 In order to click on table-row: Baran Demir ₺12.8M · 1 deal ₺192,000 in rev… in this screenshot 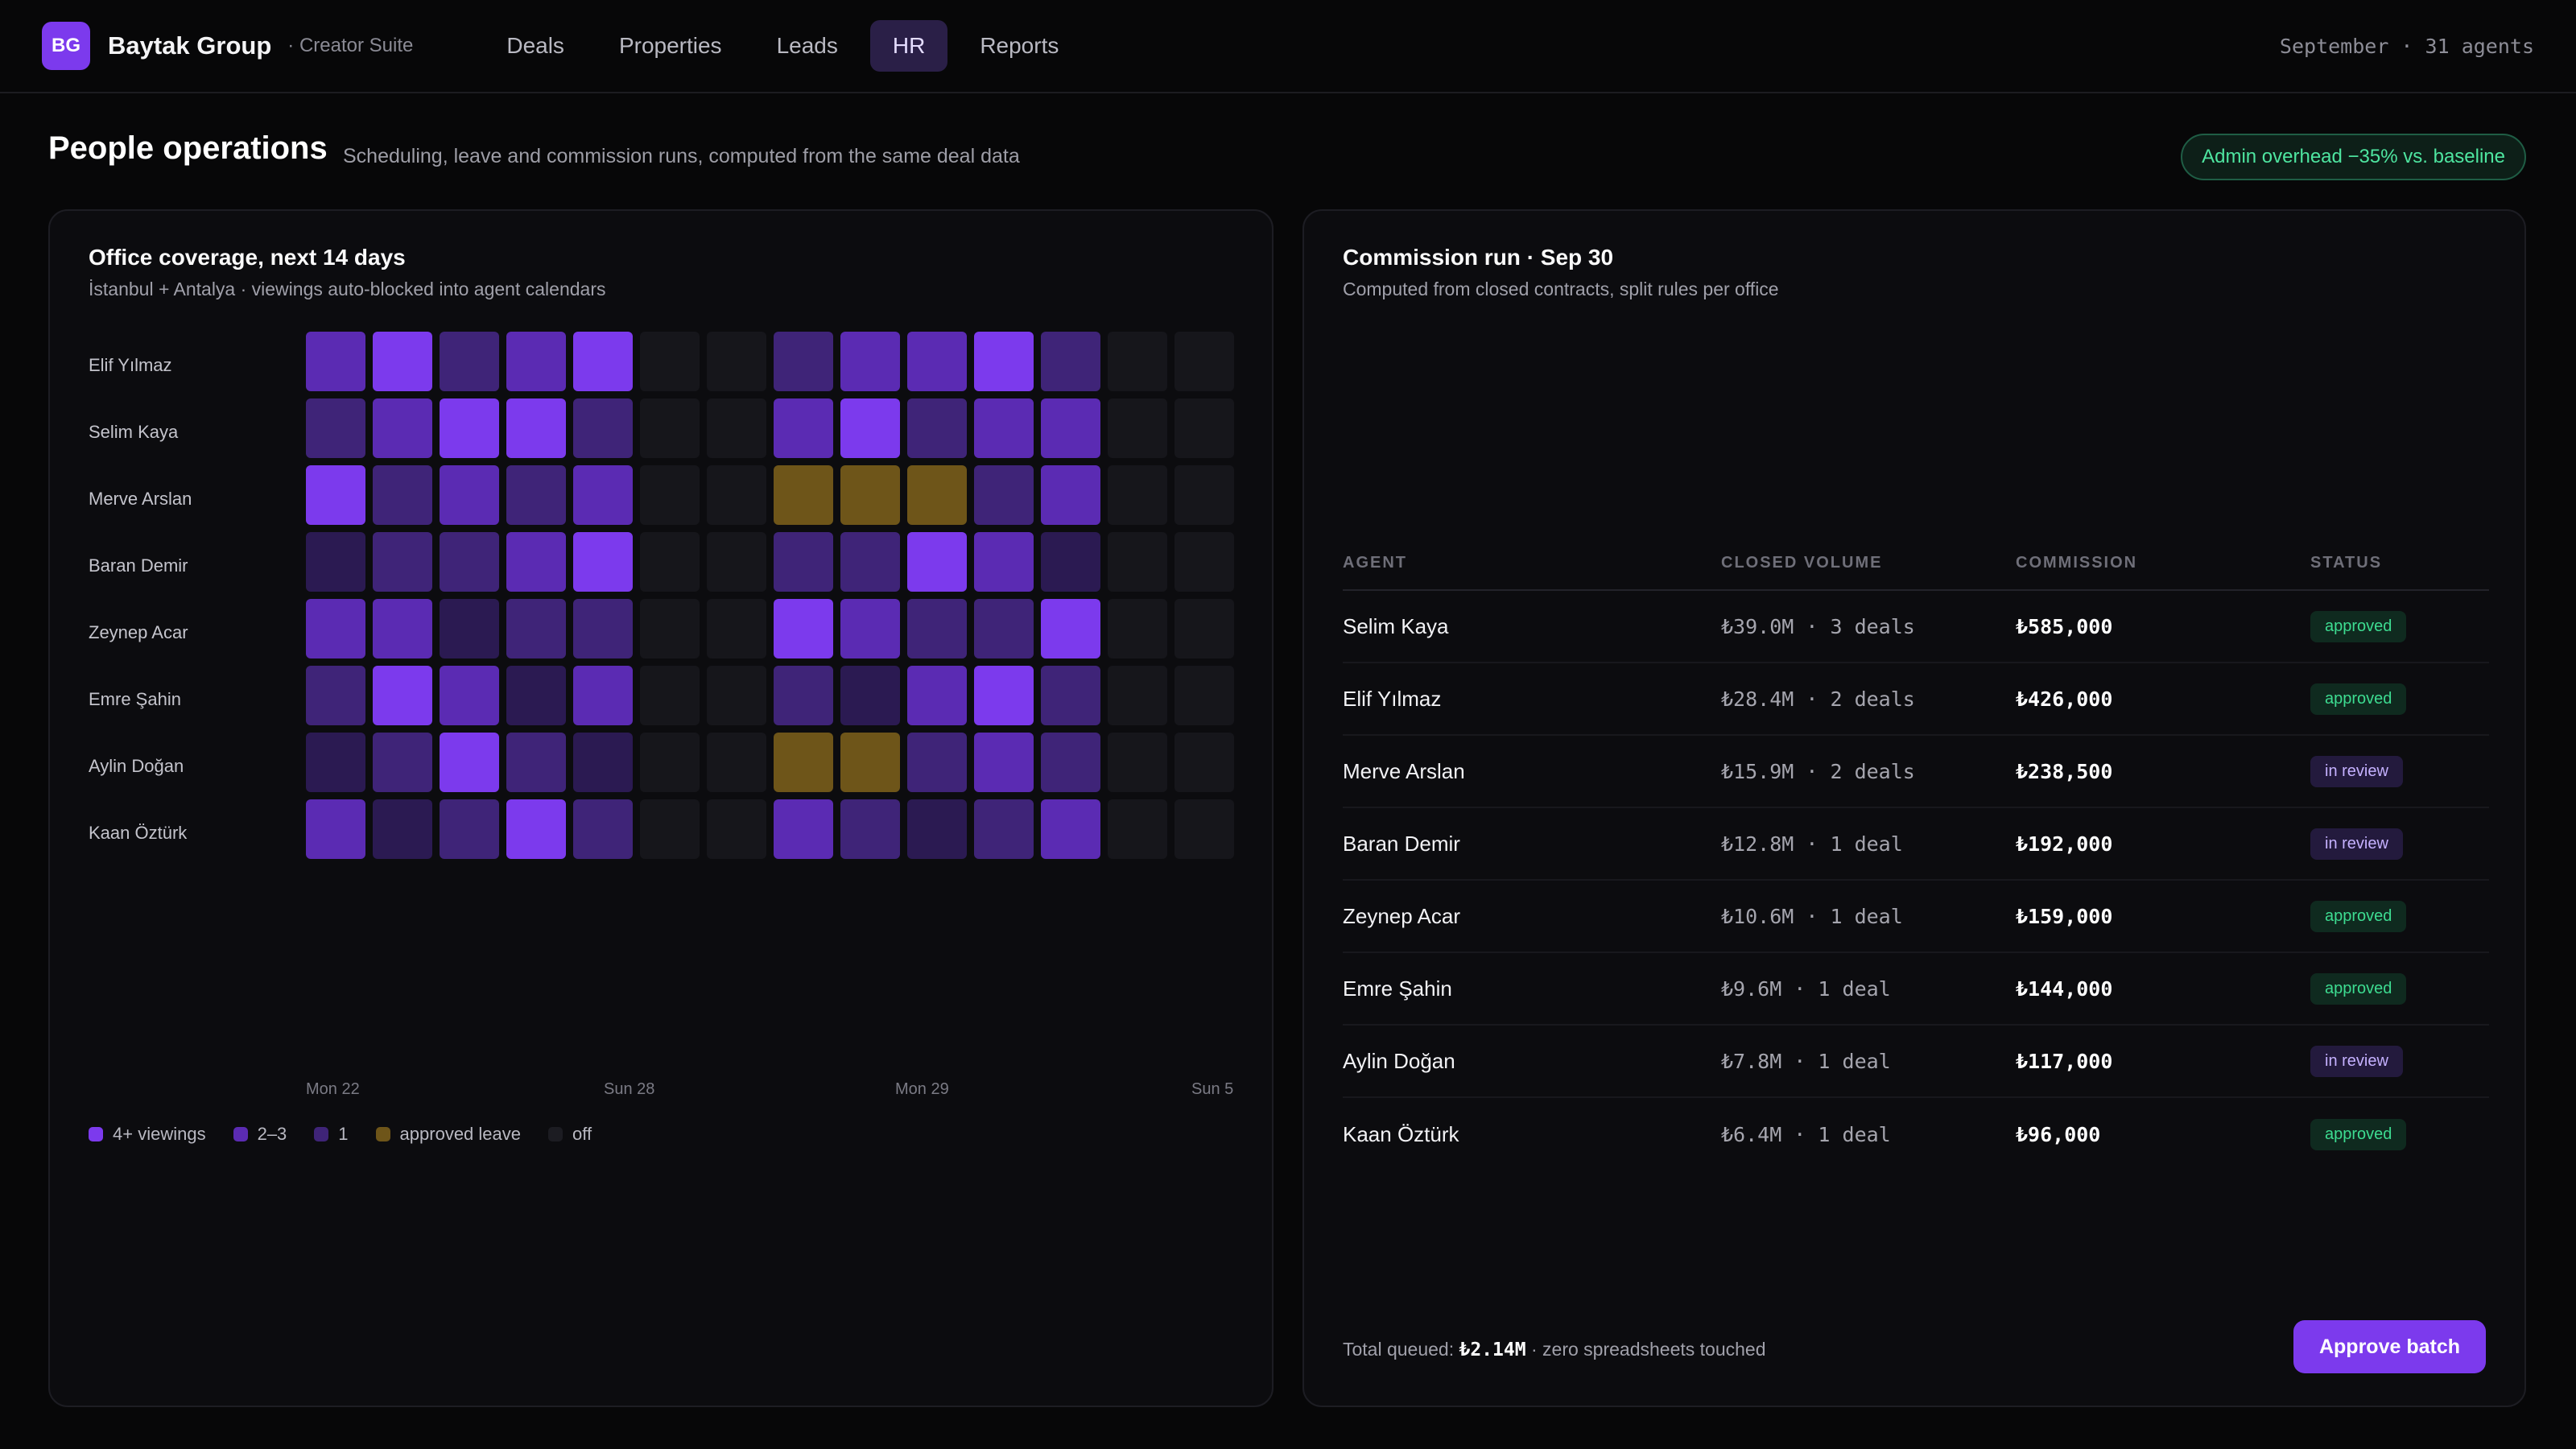, I will do `click(1916, 844)`.